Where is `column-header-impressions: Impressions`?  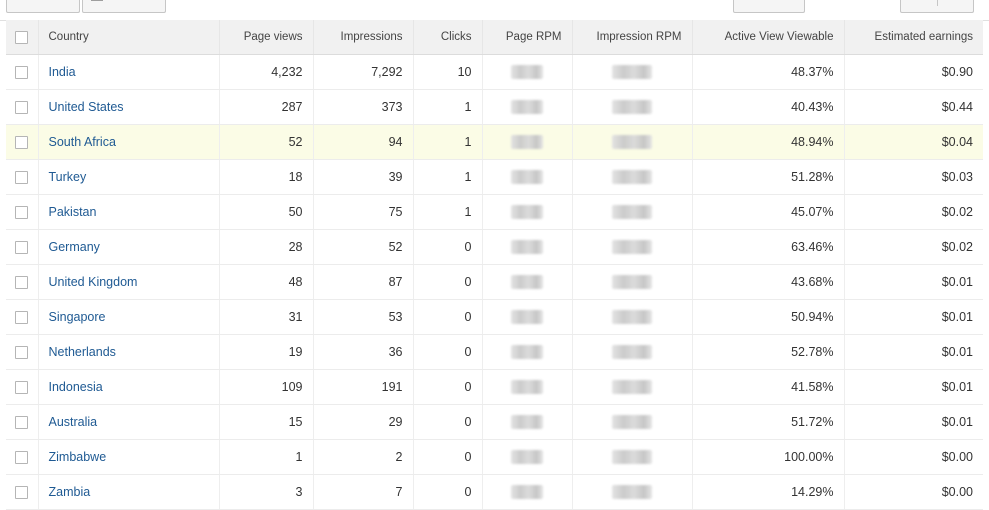 column-header-impressions: Impressions is located at coordinates (363, 37).